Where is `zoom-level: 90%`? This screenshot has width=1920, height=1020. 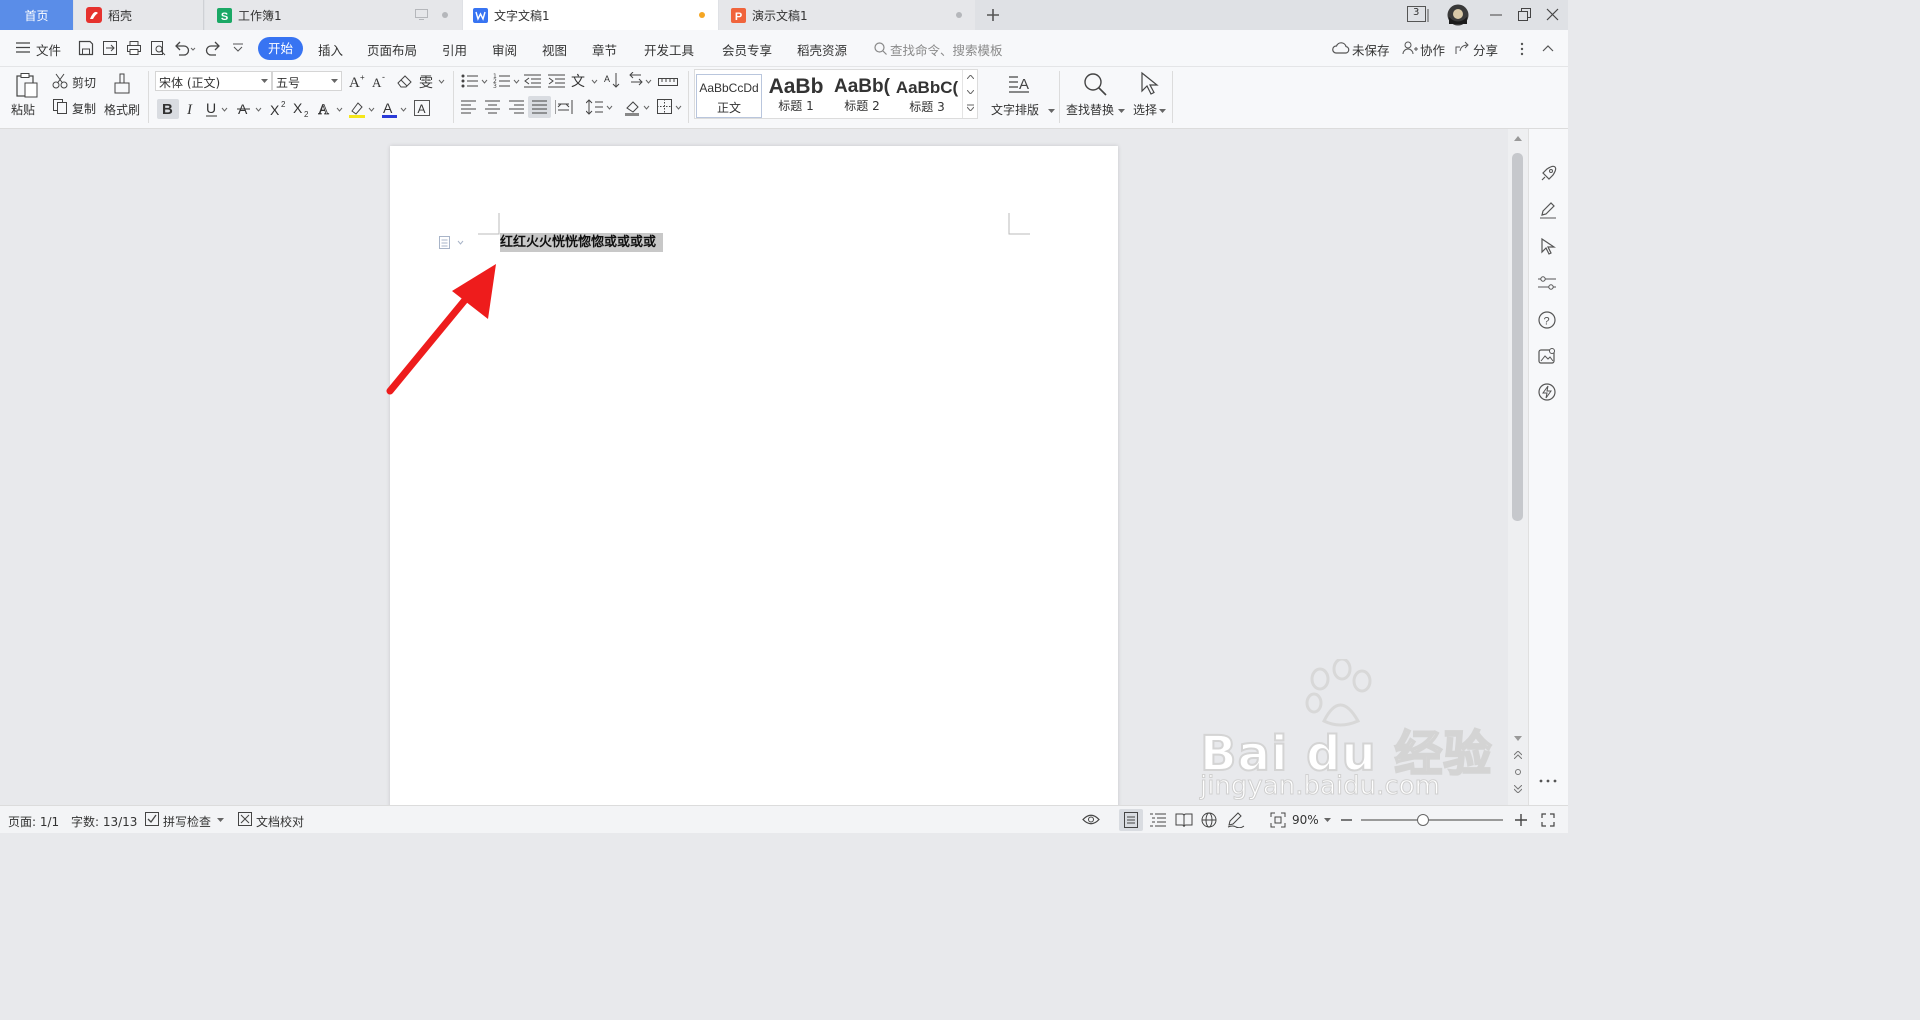 zoom-level: 90% is located at coordinates (1305, 820).